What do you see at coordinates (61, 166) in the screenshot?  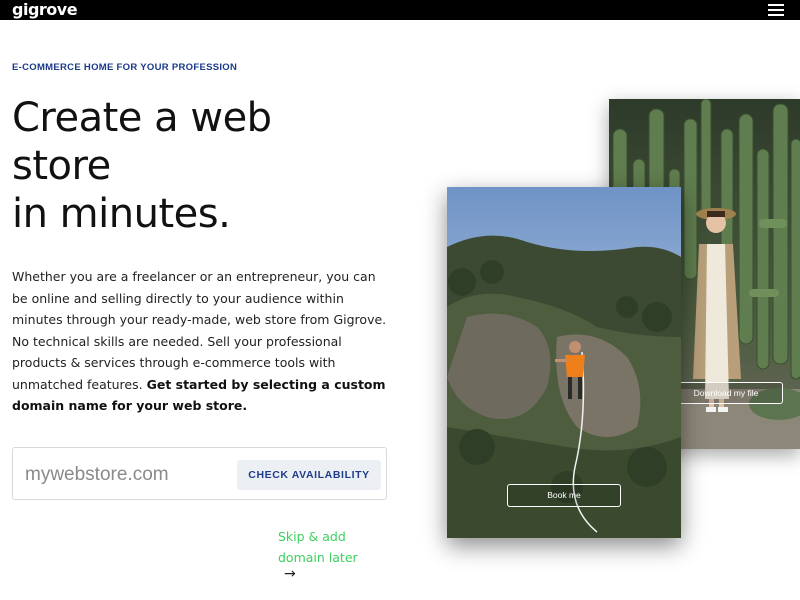 I see `headline-line-2: store` at bounding box center [61, 166].